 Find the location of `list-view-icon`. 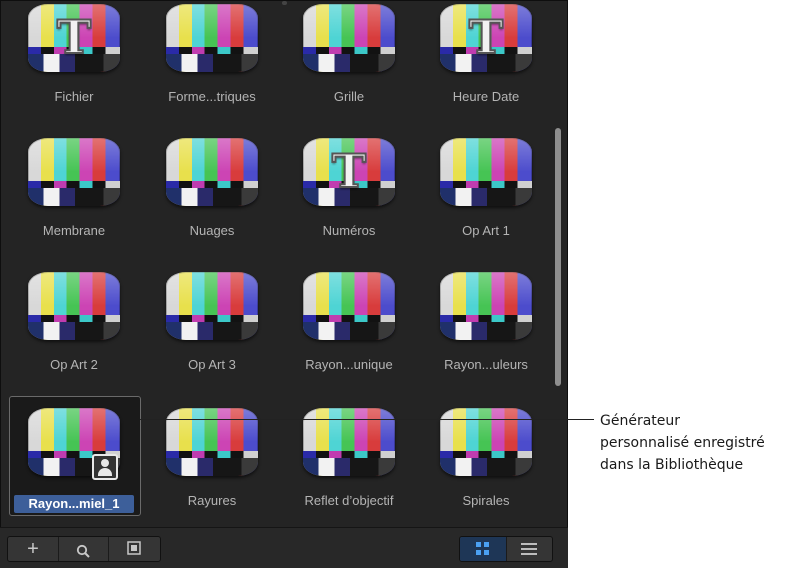

list-view-icon is located at coordinates (529, 549).